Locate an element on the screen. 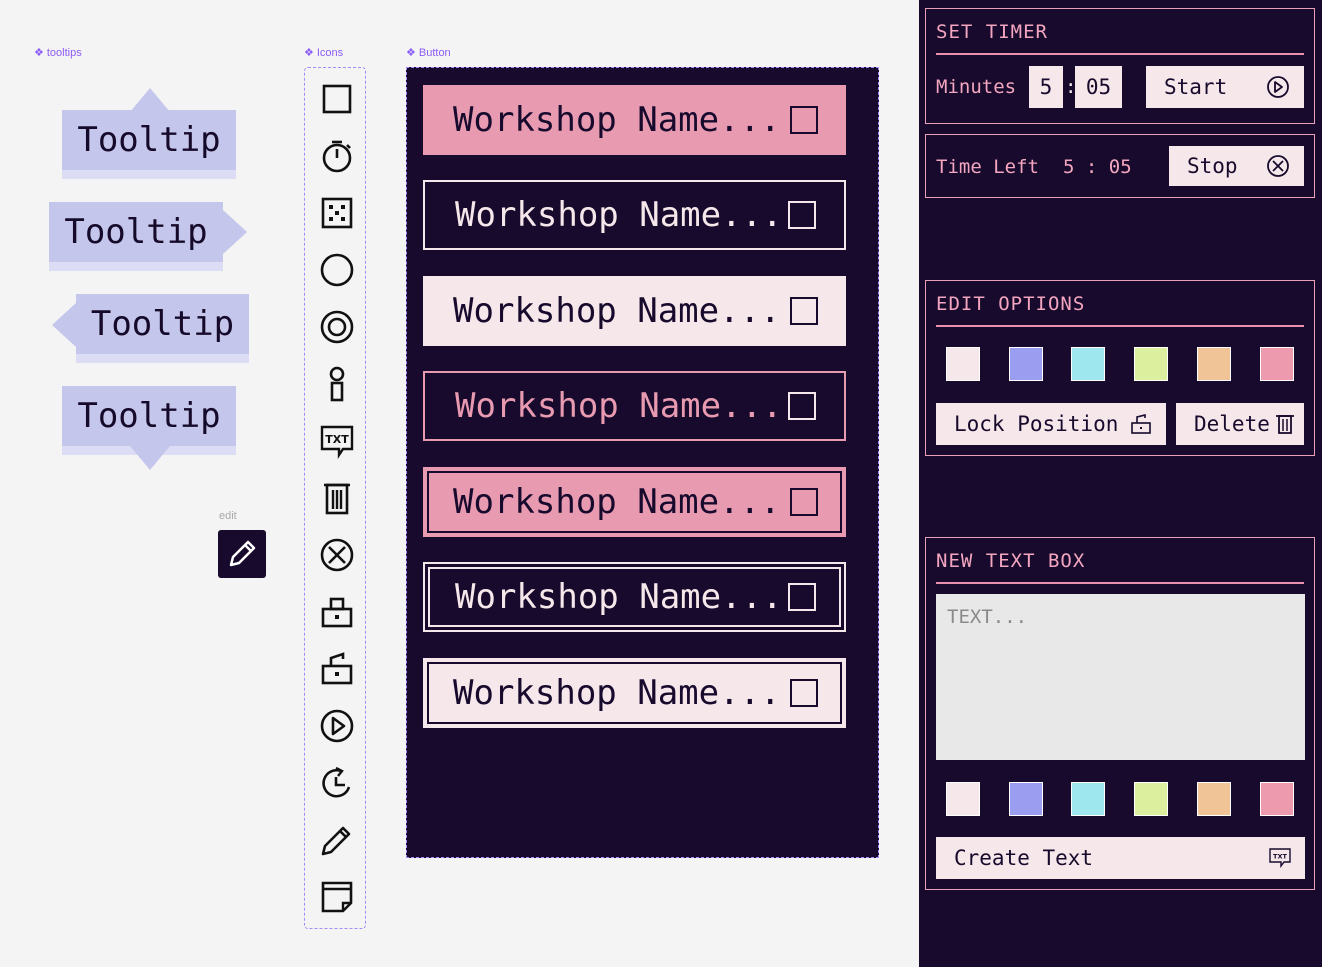  edit-options-card: EDIT OPTIONS Lock Position Delete is located at coordinates (1120, 368).